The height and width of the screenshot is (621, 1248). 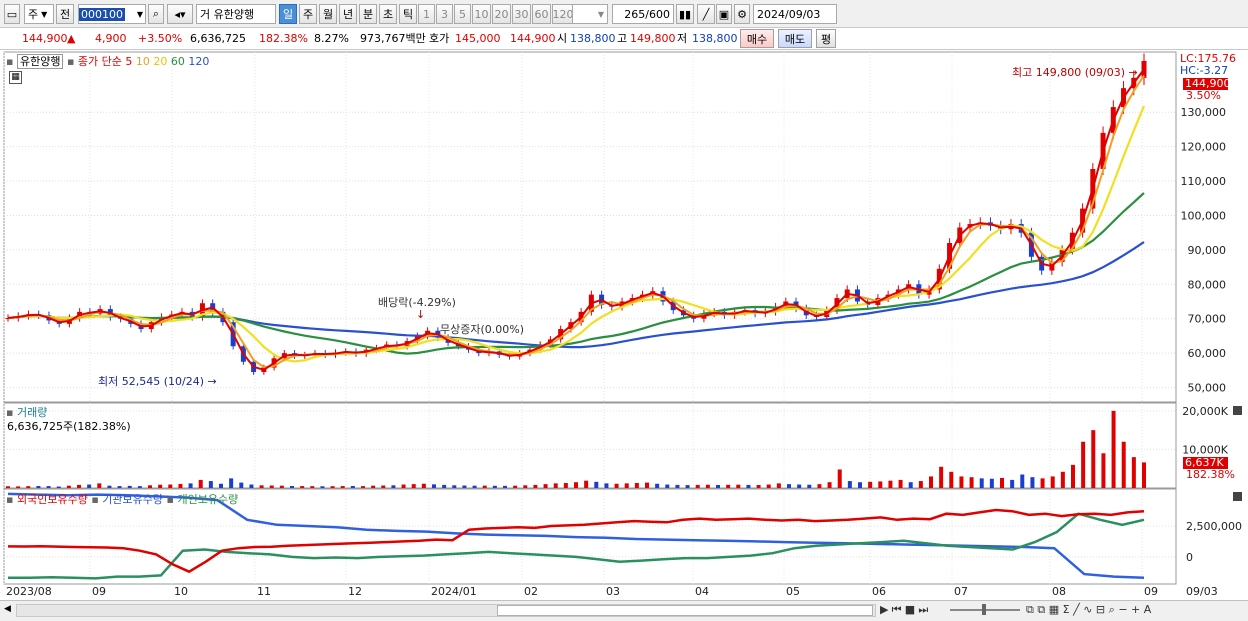 What do you see at coordinates (65, 14) in the screenshot?
I see `prev-button: 전` at bounding box center [65, 14].